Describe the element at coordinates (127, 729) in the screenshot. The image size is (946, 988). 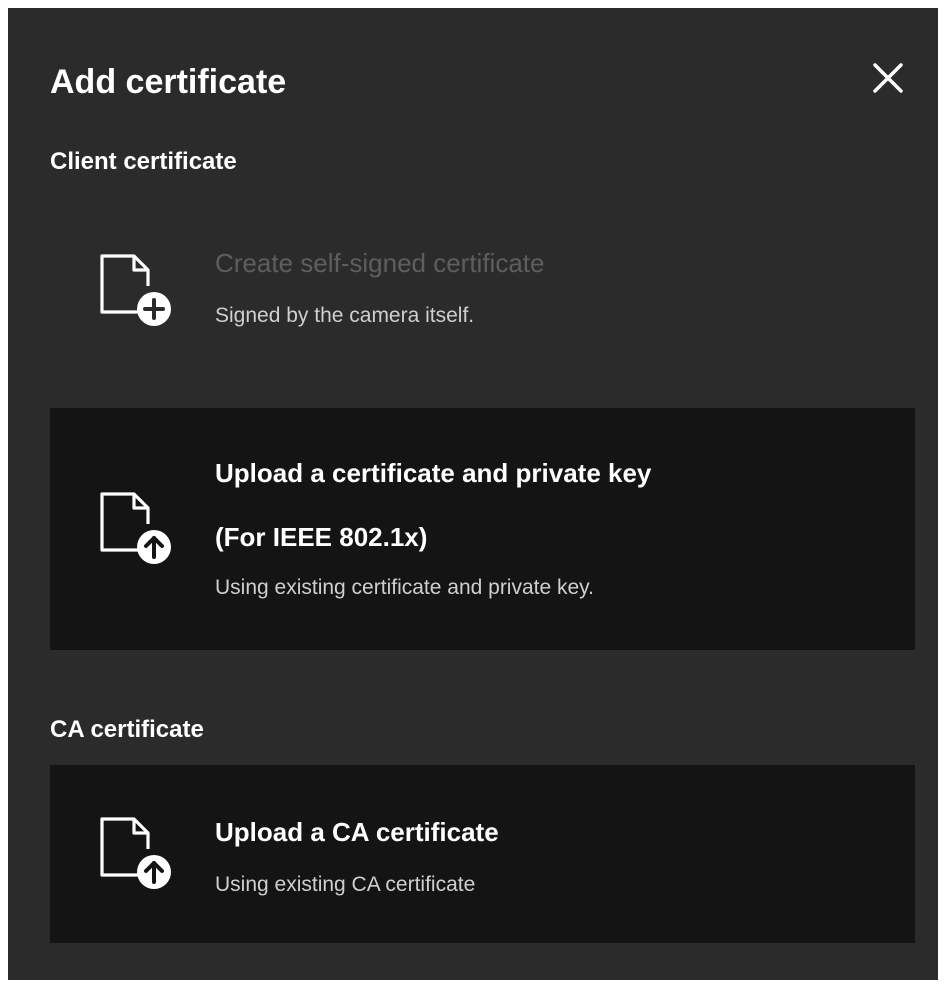
I see `ca-certificate-heading: CA certificate` at that location.